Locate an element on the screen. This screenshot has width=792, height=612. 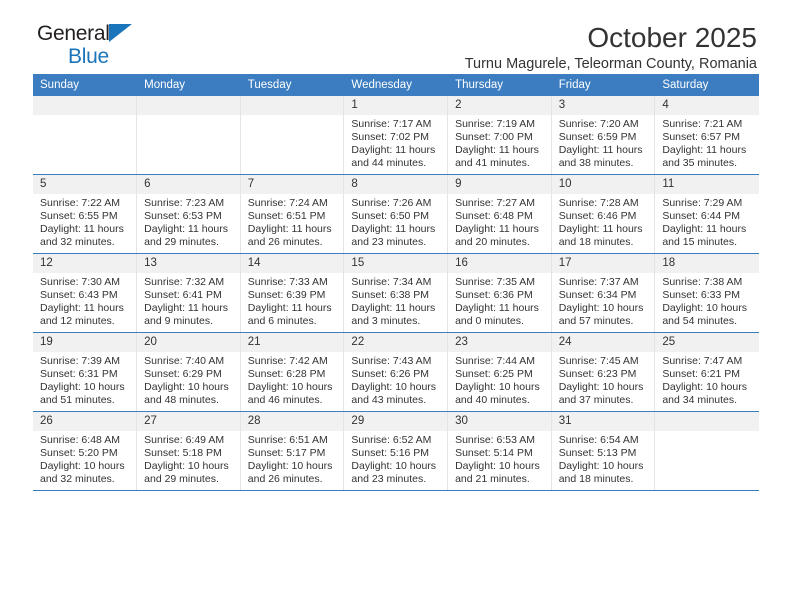
page-title: October 2025 is located at coordinates (672, 37).